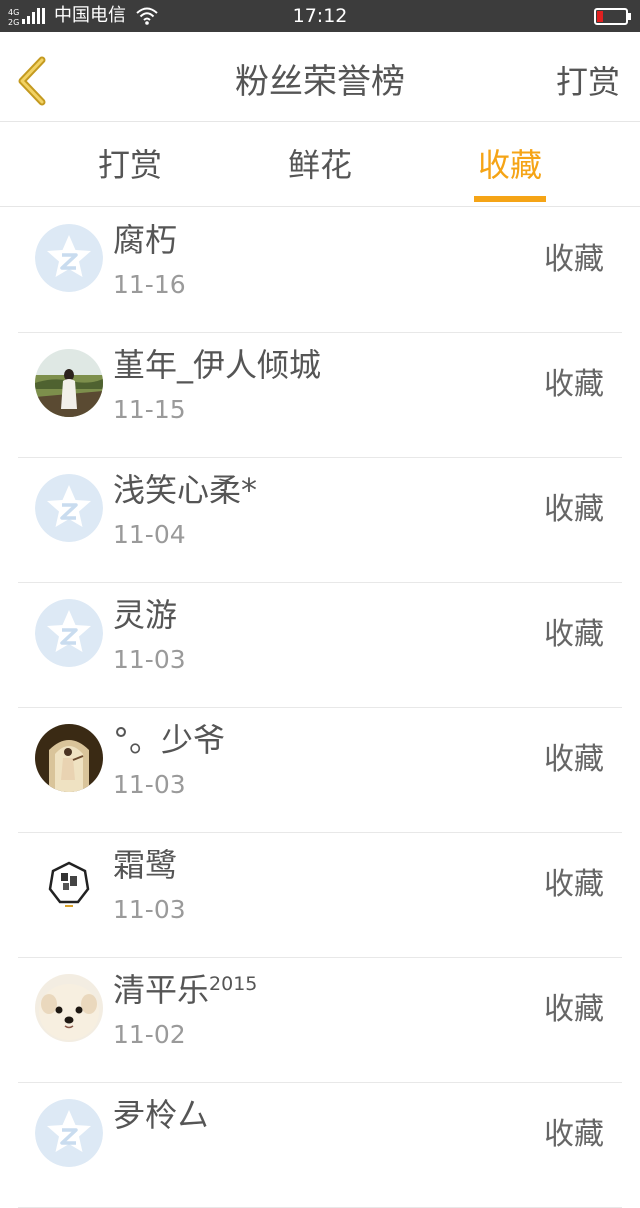 The image size is (640, 1208). What do you see at coordinates (149, 284) in the screenshot?
I see `fan-date: 11-16` at bounding box center [149, 284].